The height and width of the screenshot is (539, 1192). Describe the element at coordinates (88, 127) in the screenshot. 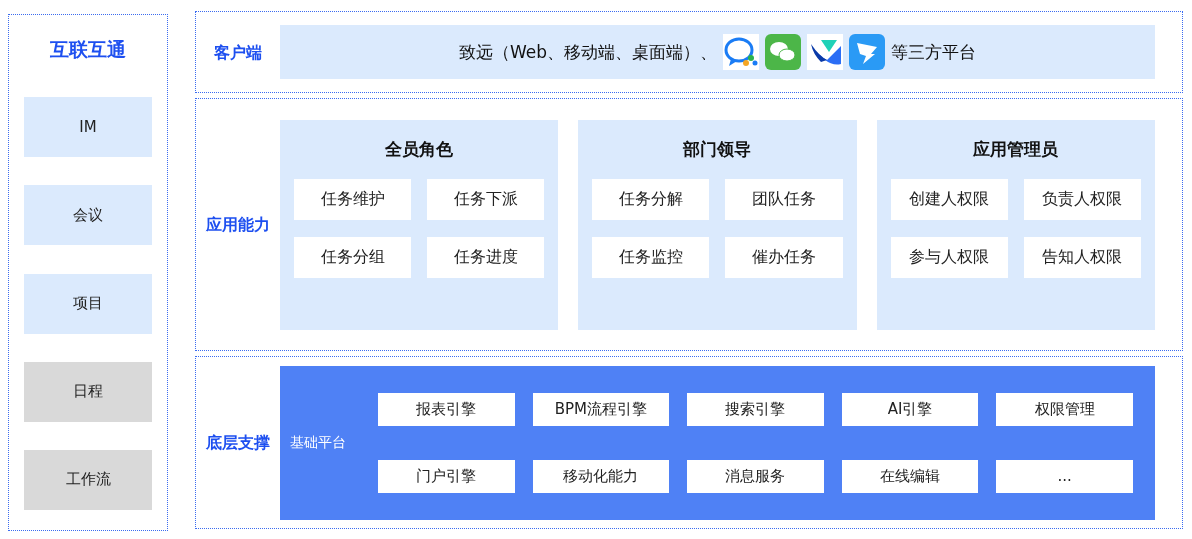

I see `sidebar-item: IM` at that location.